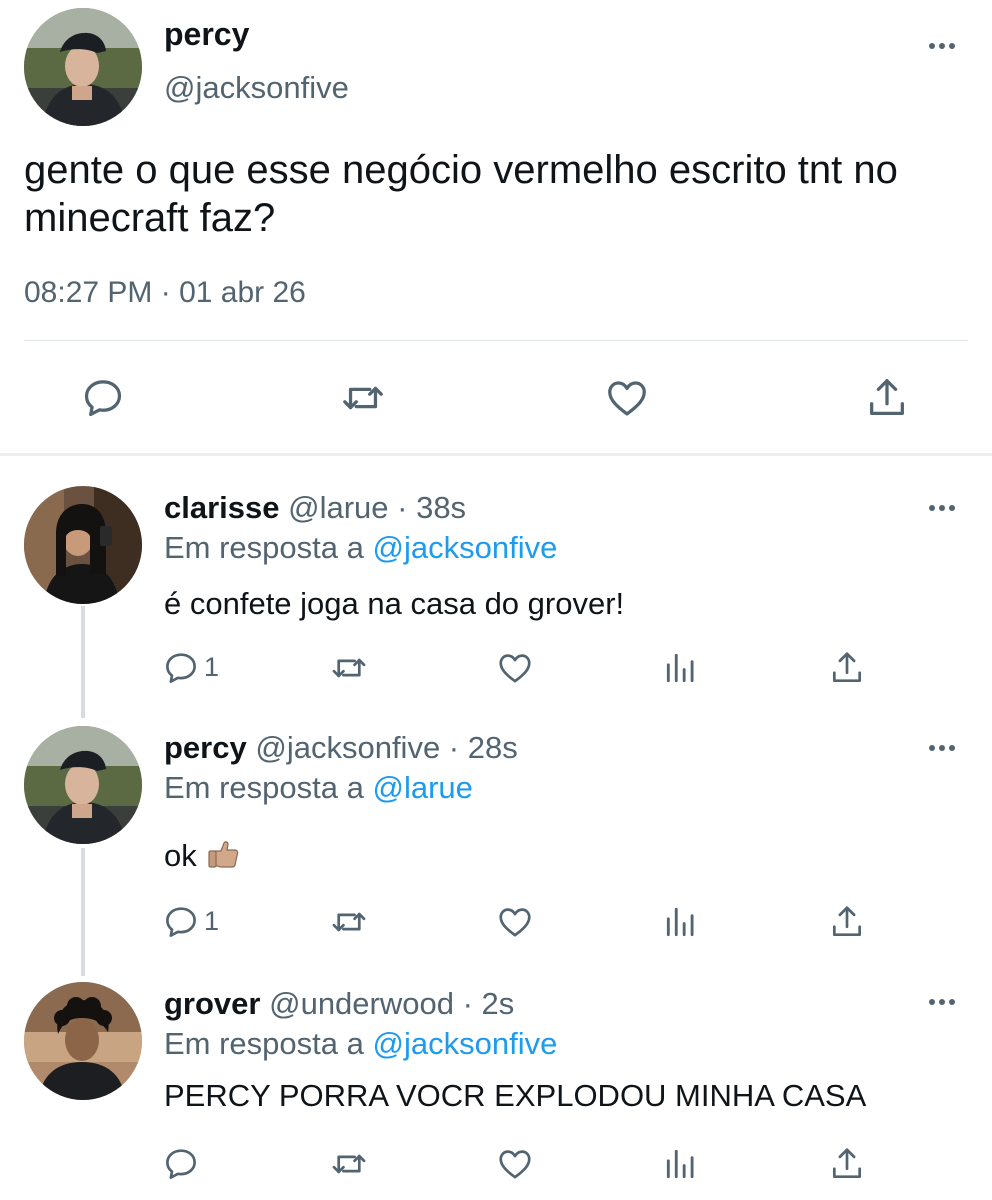 The height and width of the screenshot is (1200, 992). What do you see at coordinates (202, 855) in the screenshot?
I see `tweet-text-container: ok` at bounding box center [202, 855].